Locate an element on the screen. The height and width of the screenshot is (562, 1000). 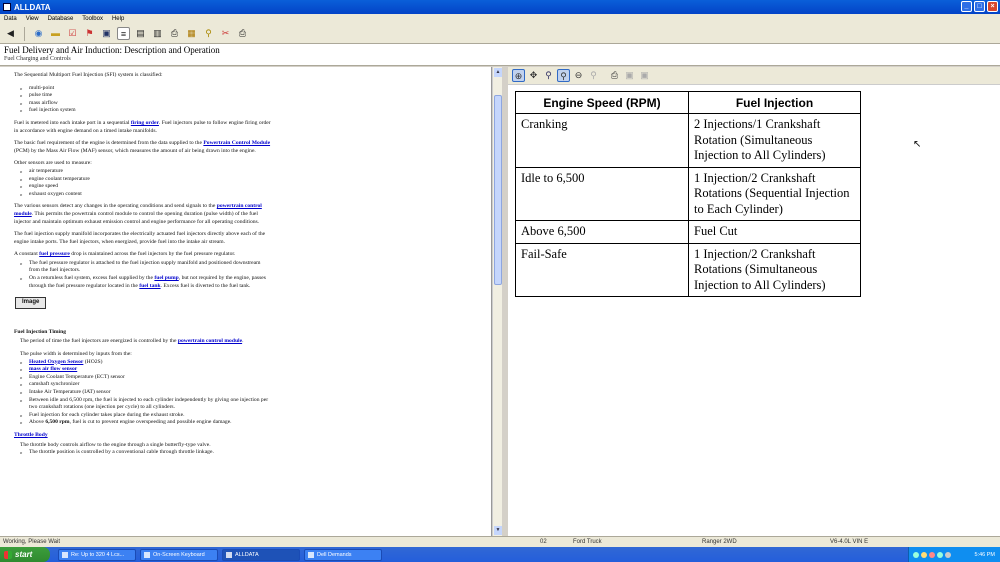
menu-help: Help is located at coordinates (118, 19).